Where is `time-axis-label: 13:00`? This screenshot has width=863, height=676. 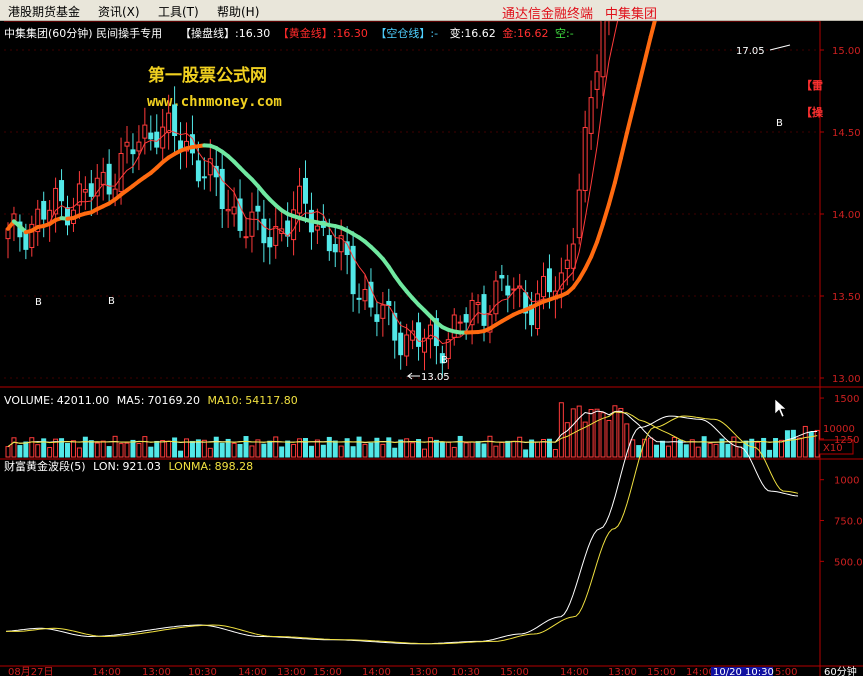
time-axis-label: 13:00 is located at coordinates (423, 671).